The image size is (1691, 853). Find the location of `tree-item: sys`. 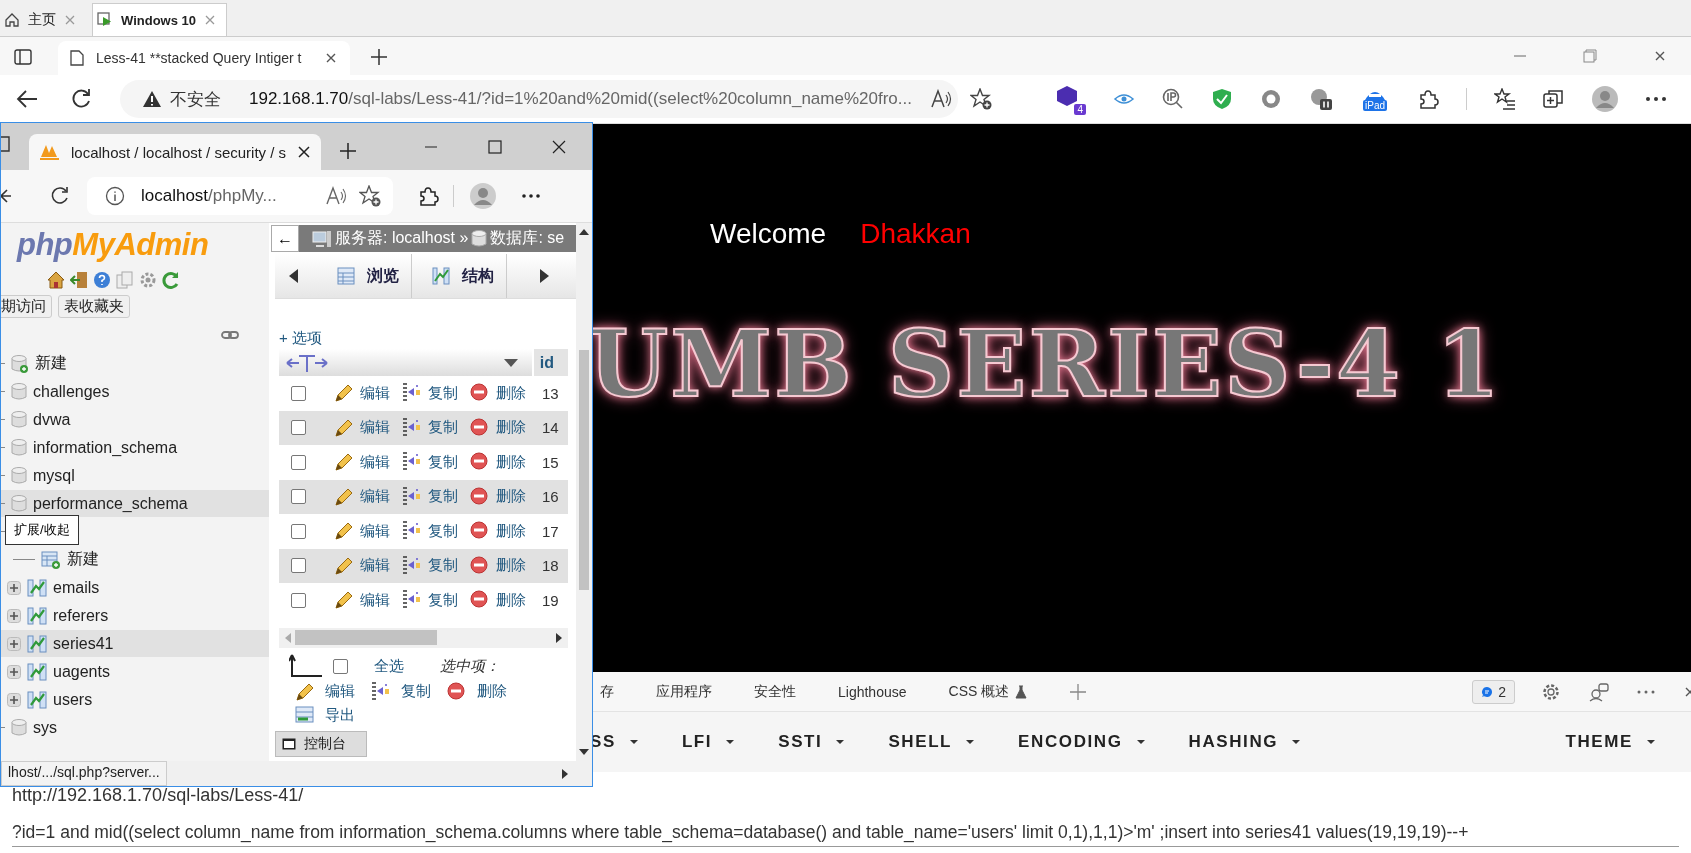

tree-item: sys is located at coordinates (45, 727).